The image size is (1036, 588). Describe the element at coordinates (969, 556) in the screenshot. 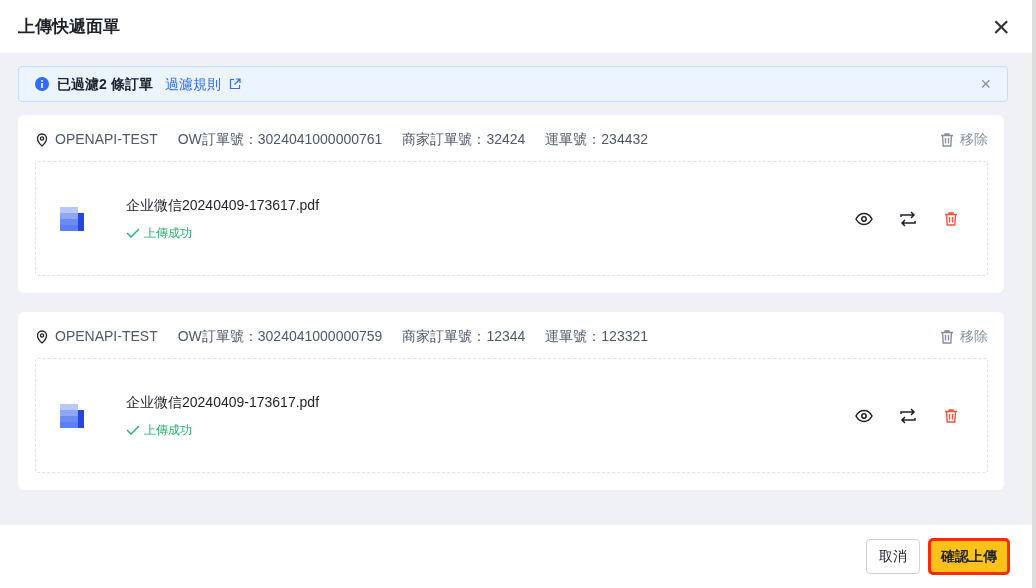

I see `confirm-upload-button: 確認上傳` at that location.